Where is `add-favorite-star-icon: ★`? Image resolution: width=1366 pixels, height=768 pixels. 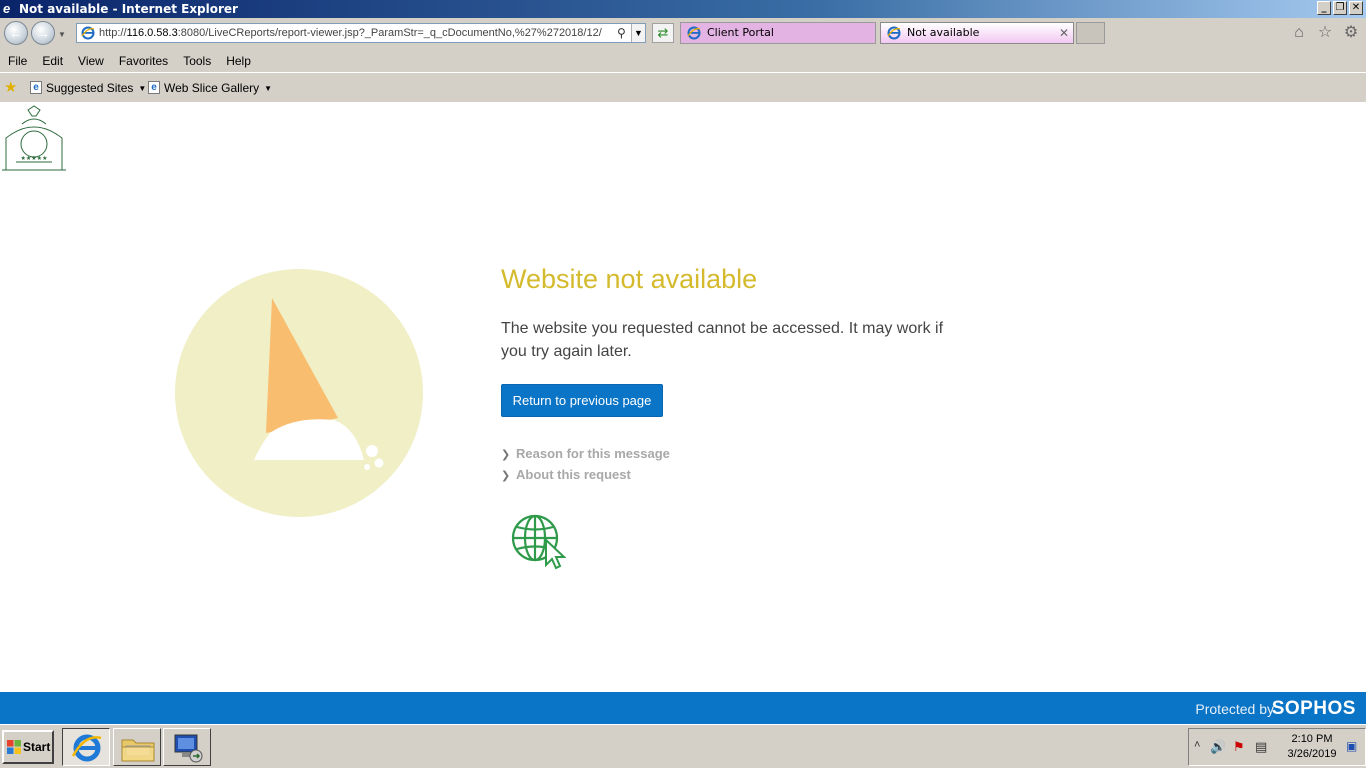 add-favorite-star-icon: ★ is located at coordinates (10, 87).